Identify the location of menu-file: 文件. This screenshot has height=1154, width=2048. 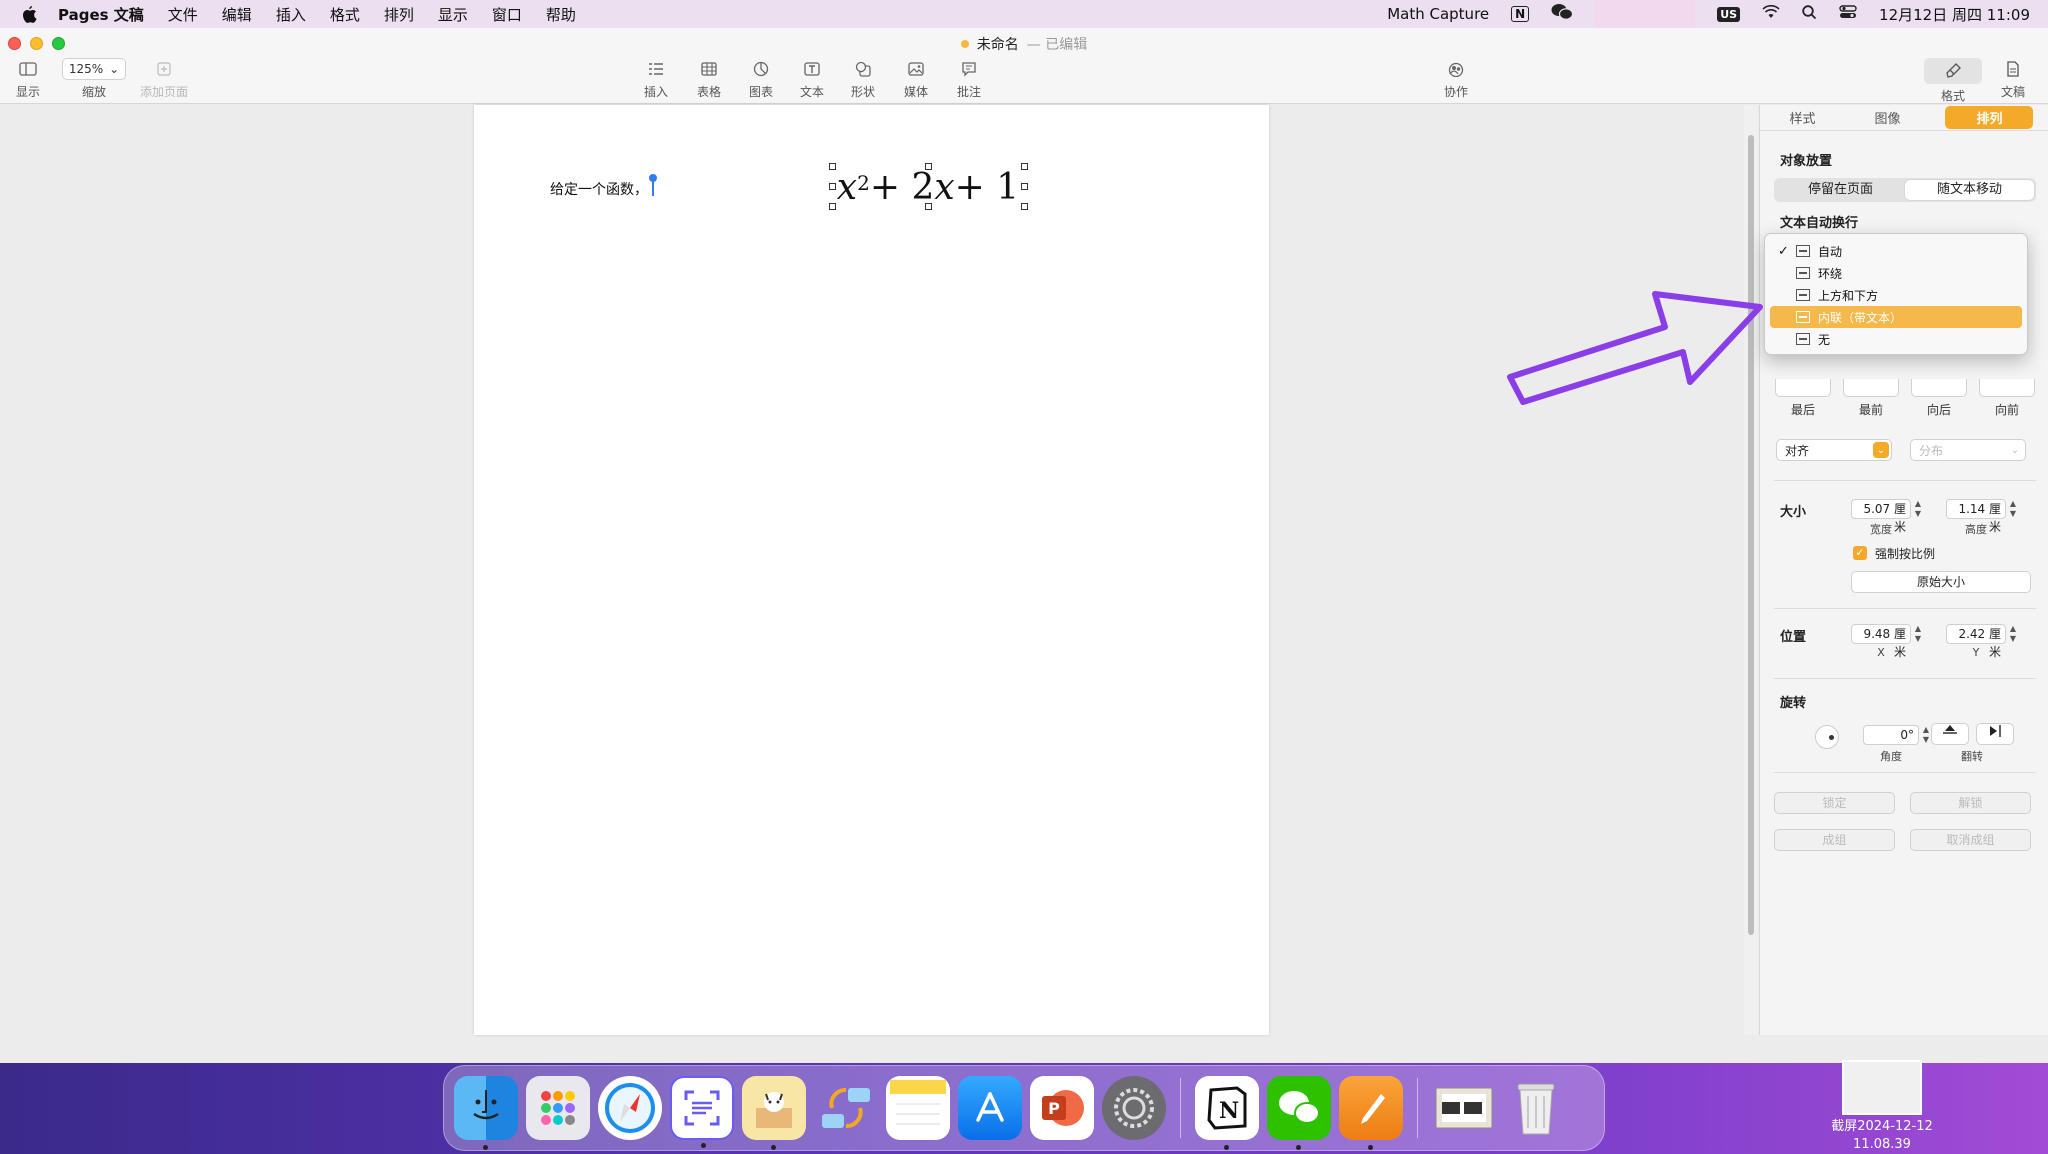
(183, 14).